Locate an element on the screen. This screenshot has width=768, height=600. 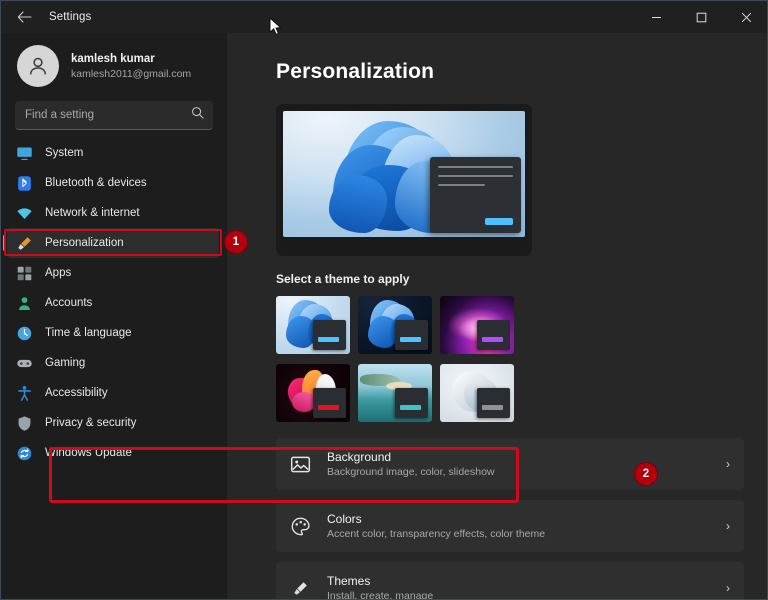
dialog-accent-button is located at coordinates (499, 221).